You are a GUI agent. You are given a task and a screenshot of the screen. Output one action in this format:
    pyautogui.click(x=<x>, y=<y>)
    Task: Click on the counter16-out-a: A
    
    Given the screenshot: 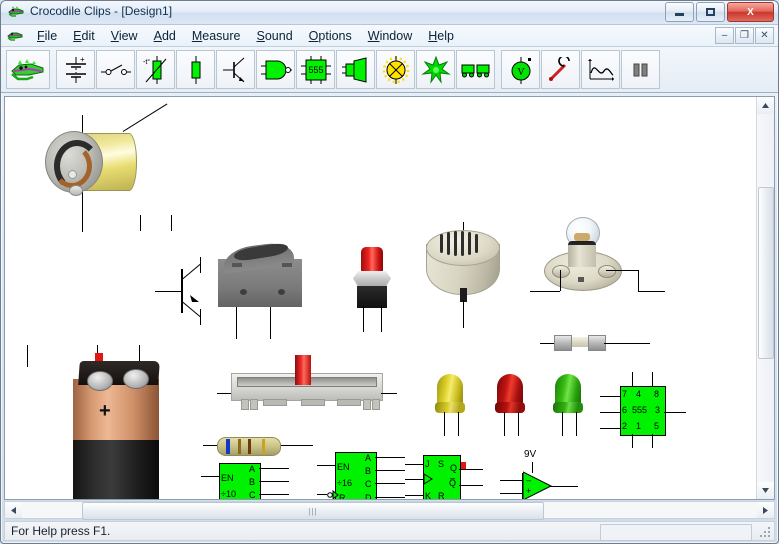 What is the action you would take?
    pyautogui.click(x=368, y=458)
    